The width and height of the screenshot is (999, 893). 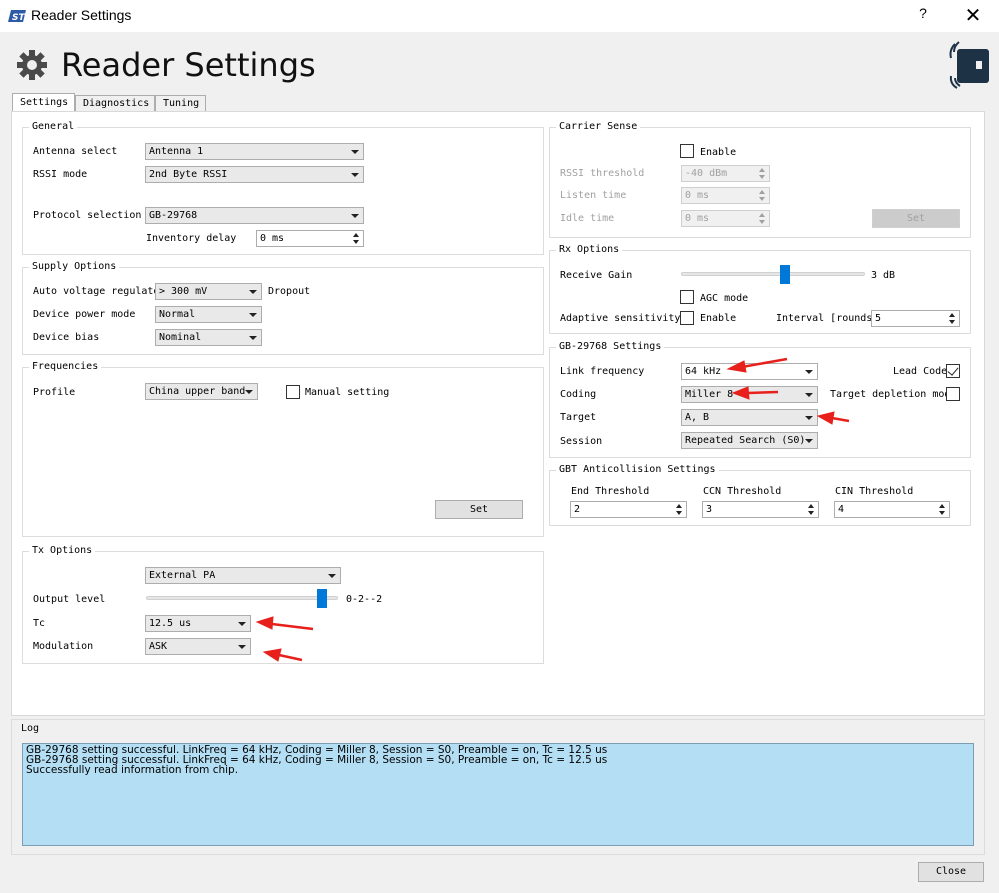 What do you see at coordinates (760, 509) in the screenshot?
I see `ccn-threshold-spinbox: 3` at bounding box center [760, 509].